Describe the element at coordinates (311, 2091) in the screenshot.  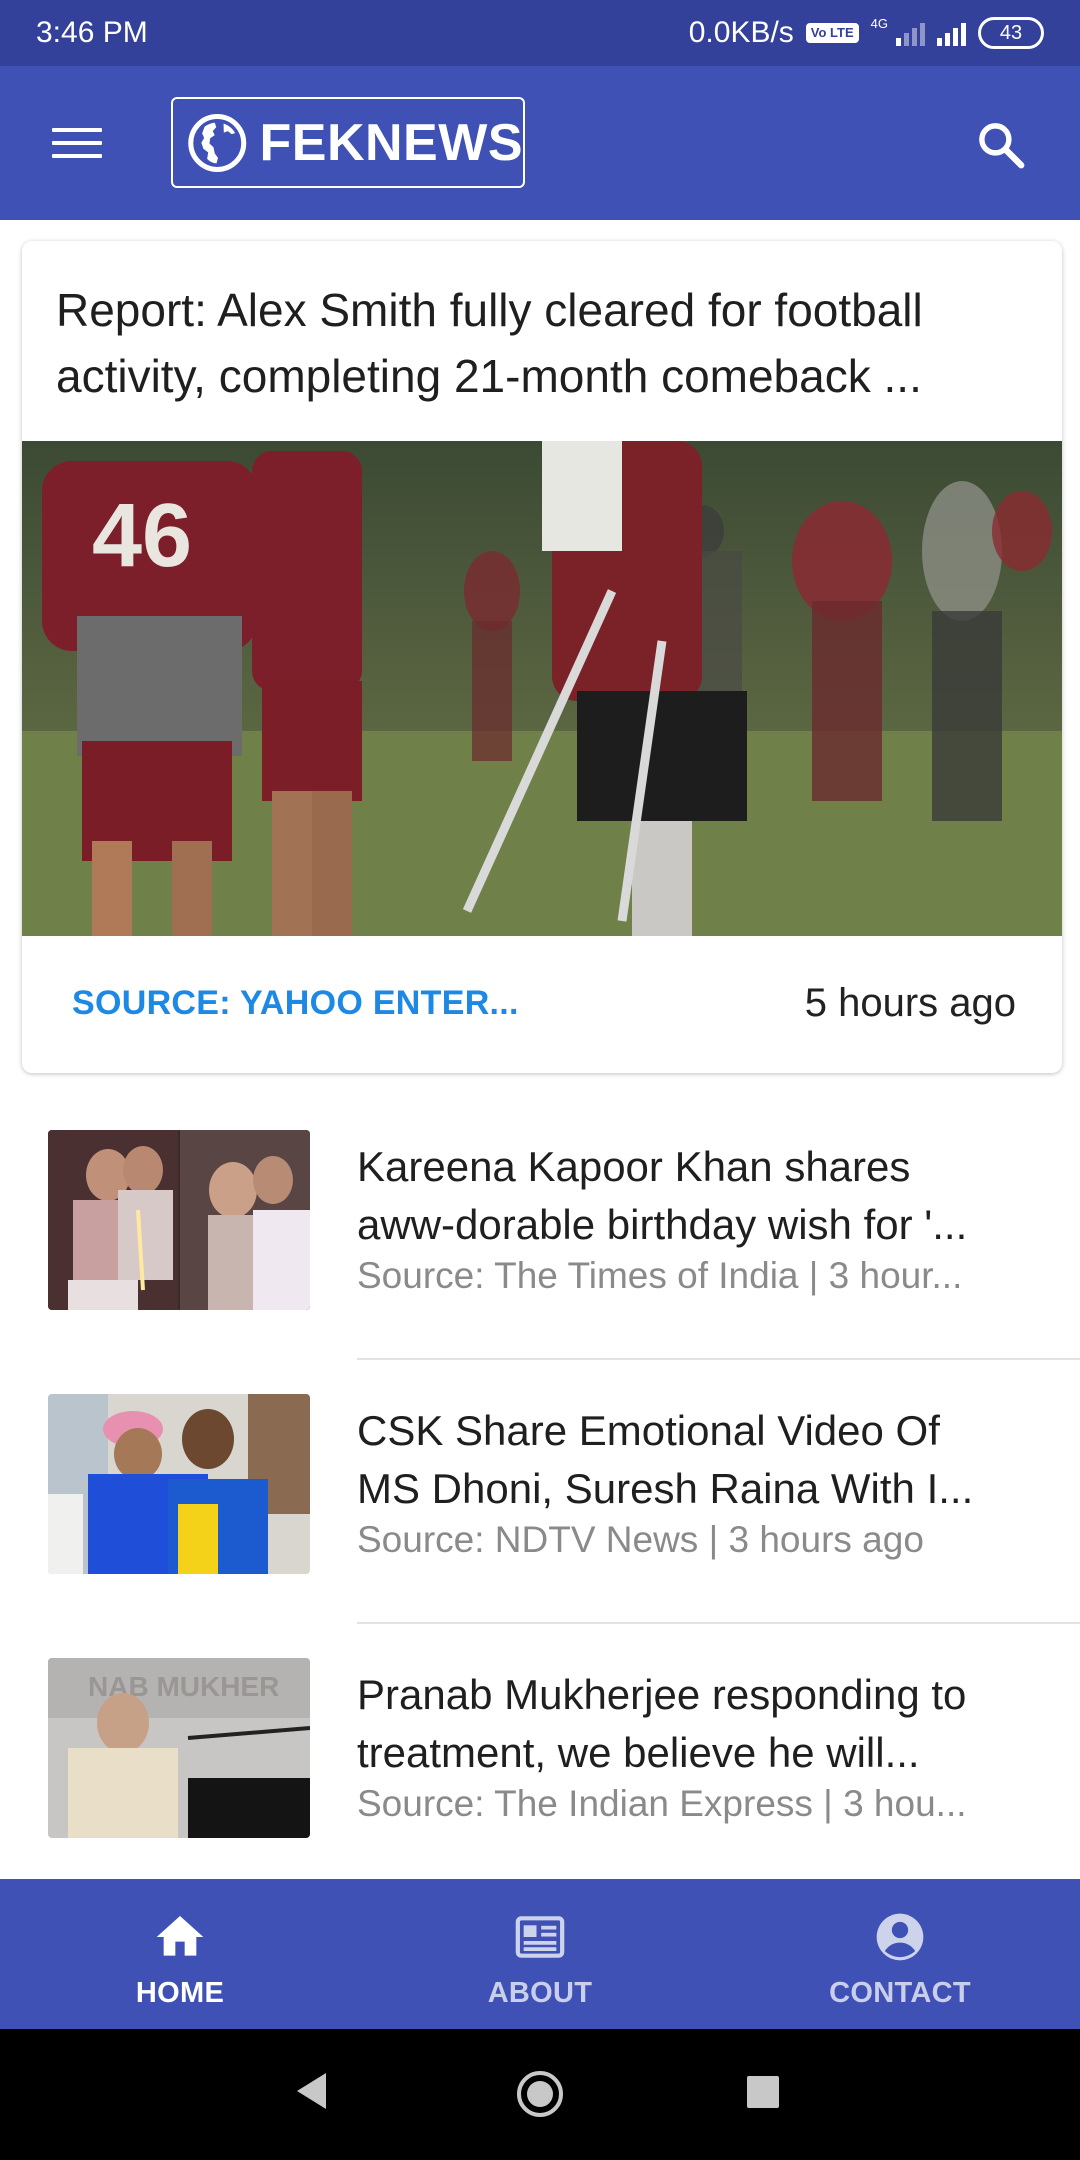
I see `back-triangle-icon` at that location.